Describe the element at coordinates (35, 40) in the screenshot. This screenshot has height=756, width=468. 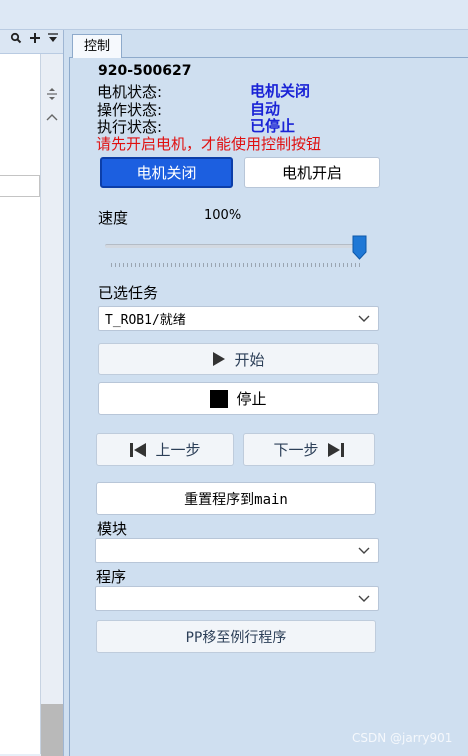
I see `plus-icon` at that location.